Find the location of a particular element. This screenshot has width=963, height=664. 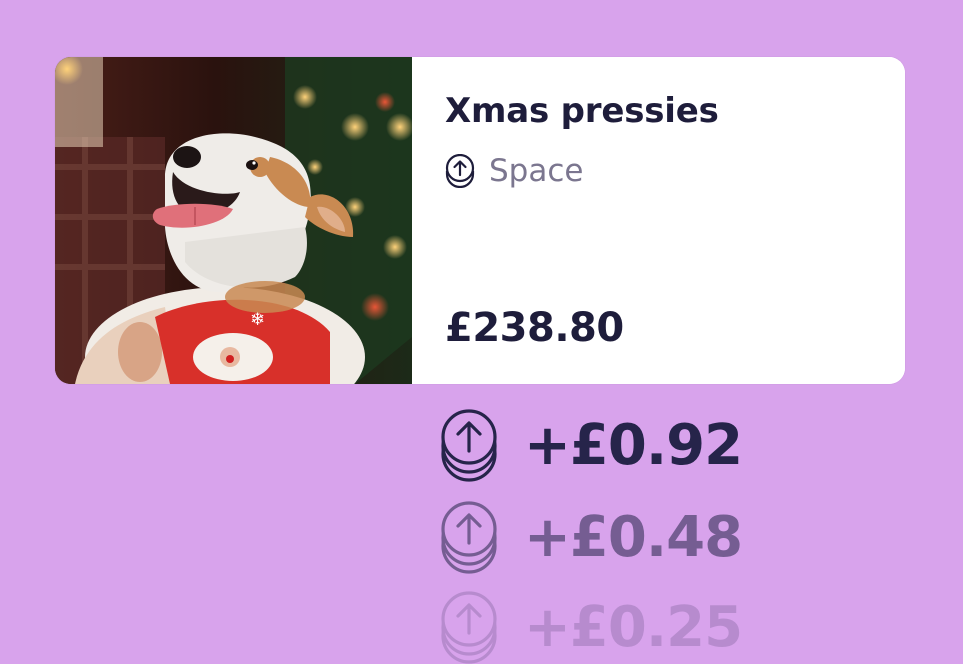

space-title: Xmas pressies is located at coordinates (582, 111).